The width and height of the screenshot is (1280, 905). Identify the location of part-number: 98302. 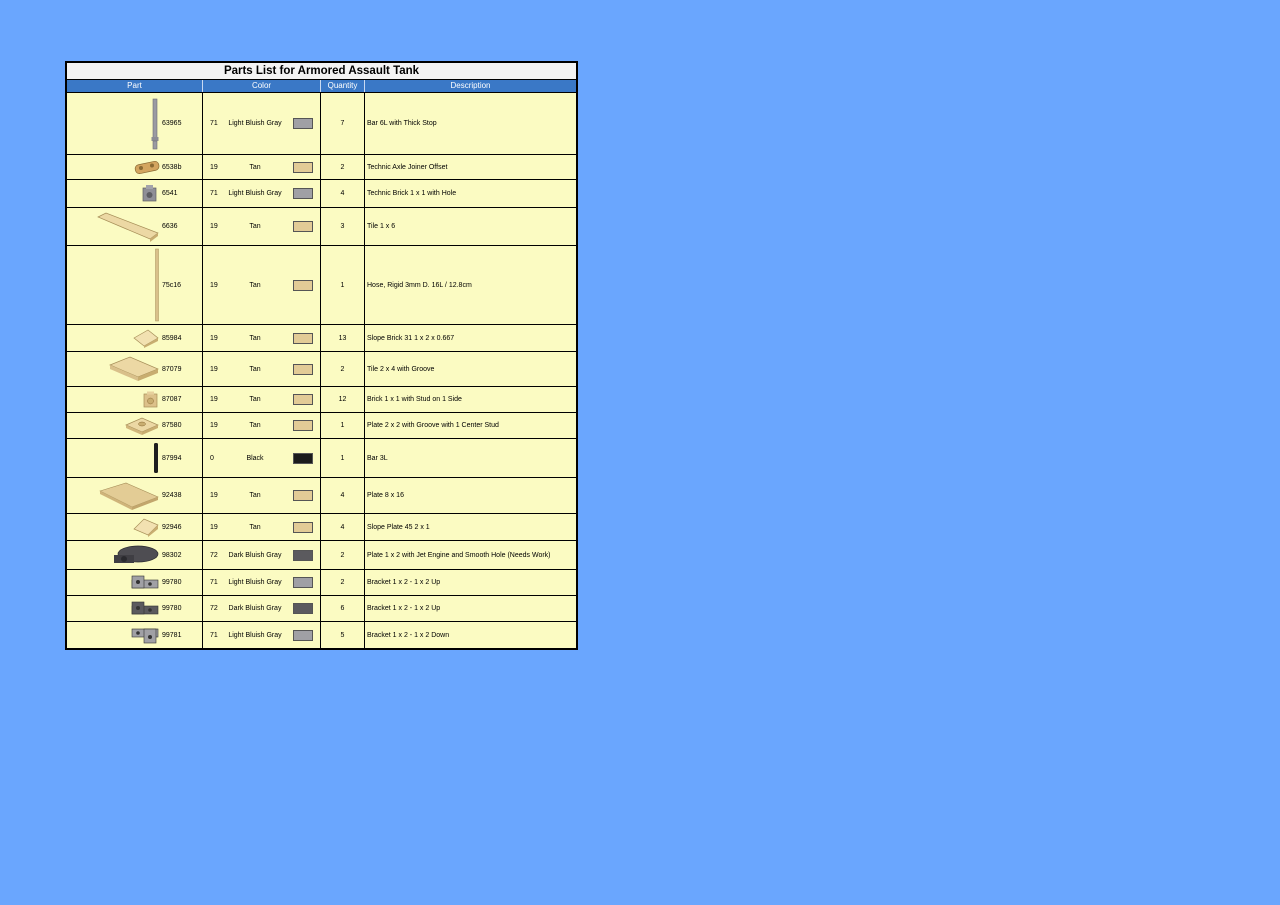
(172, 555).